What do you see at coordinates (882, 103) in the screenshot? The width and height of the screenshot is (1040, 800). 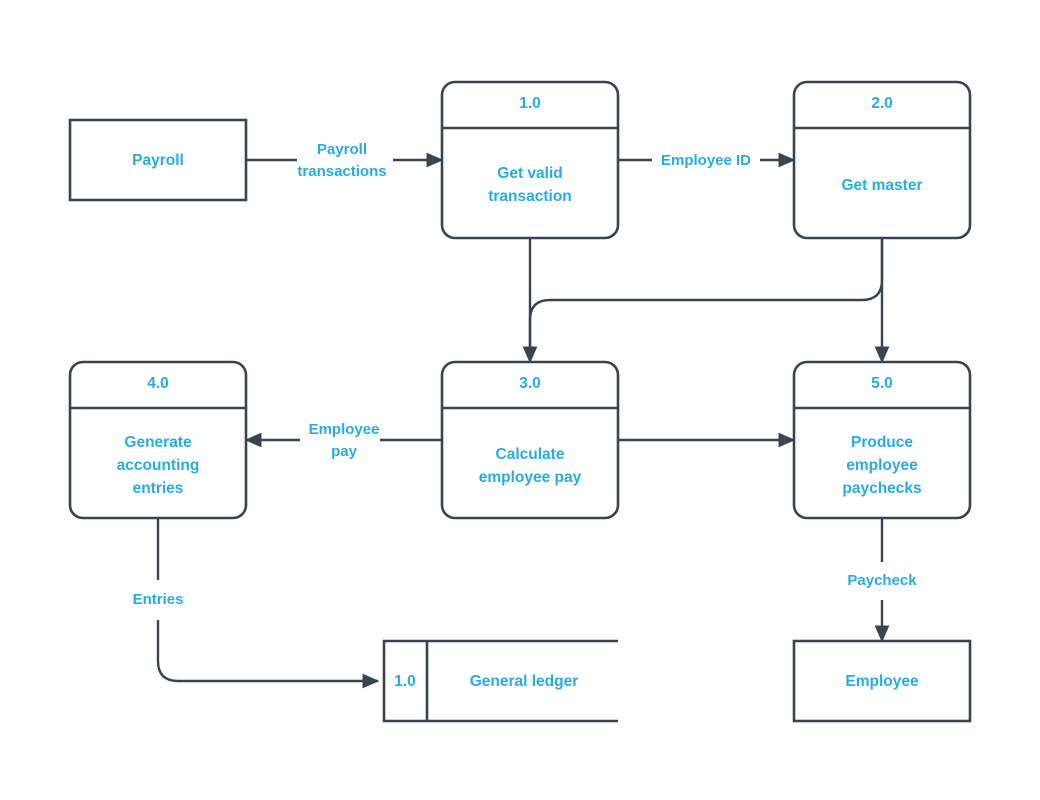 I see `process-2-0-number: 2.0` at bounding box center [882, 103].